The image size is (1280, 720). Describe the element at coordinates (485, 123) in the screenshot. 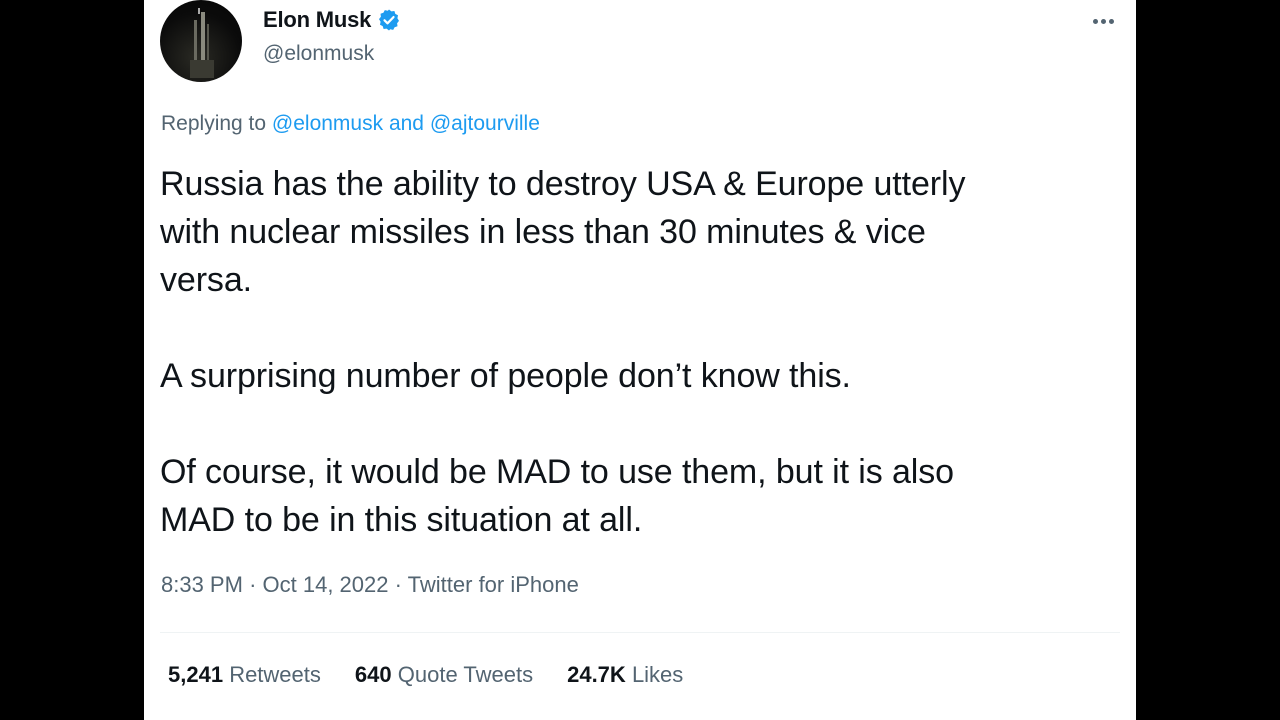

I see `reply-user-link-2: @ajtourville` at that location.